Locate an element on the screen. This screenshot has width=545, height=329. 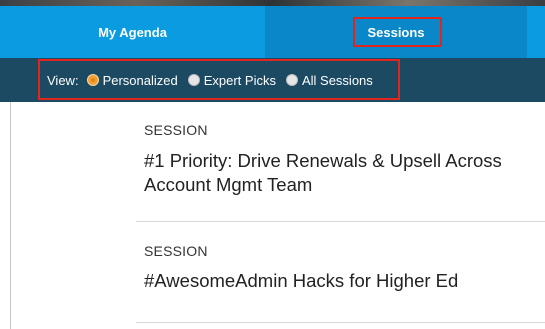
tab-my-agenda: My Agenda is located at coordinates (132, 32).